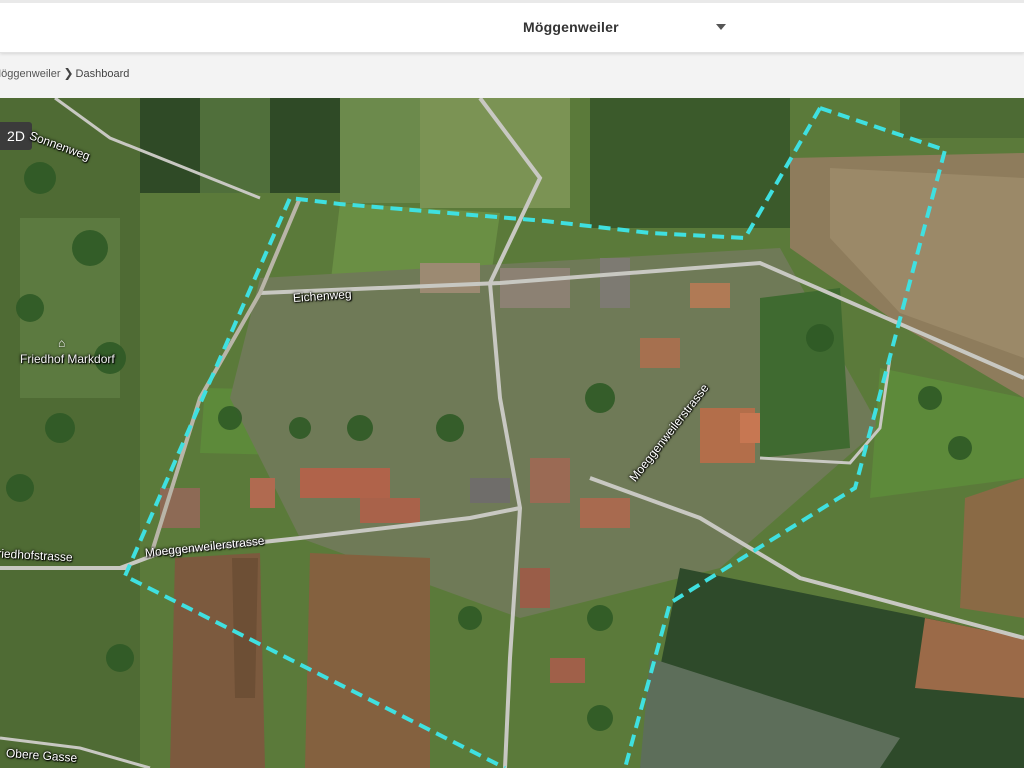 This screenshot has height=768, width=1024. I want to click on location-selector-value: Möggenweiler, so click(571, 27).